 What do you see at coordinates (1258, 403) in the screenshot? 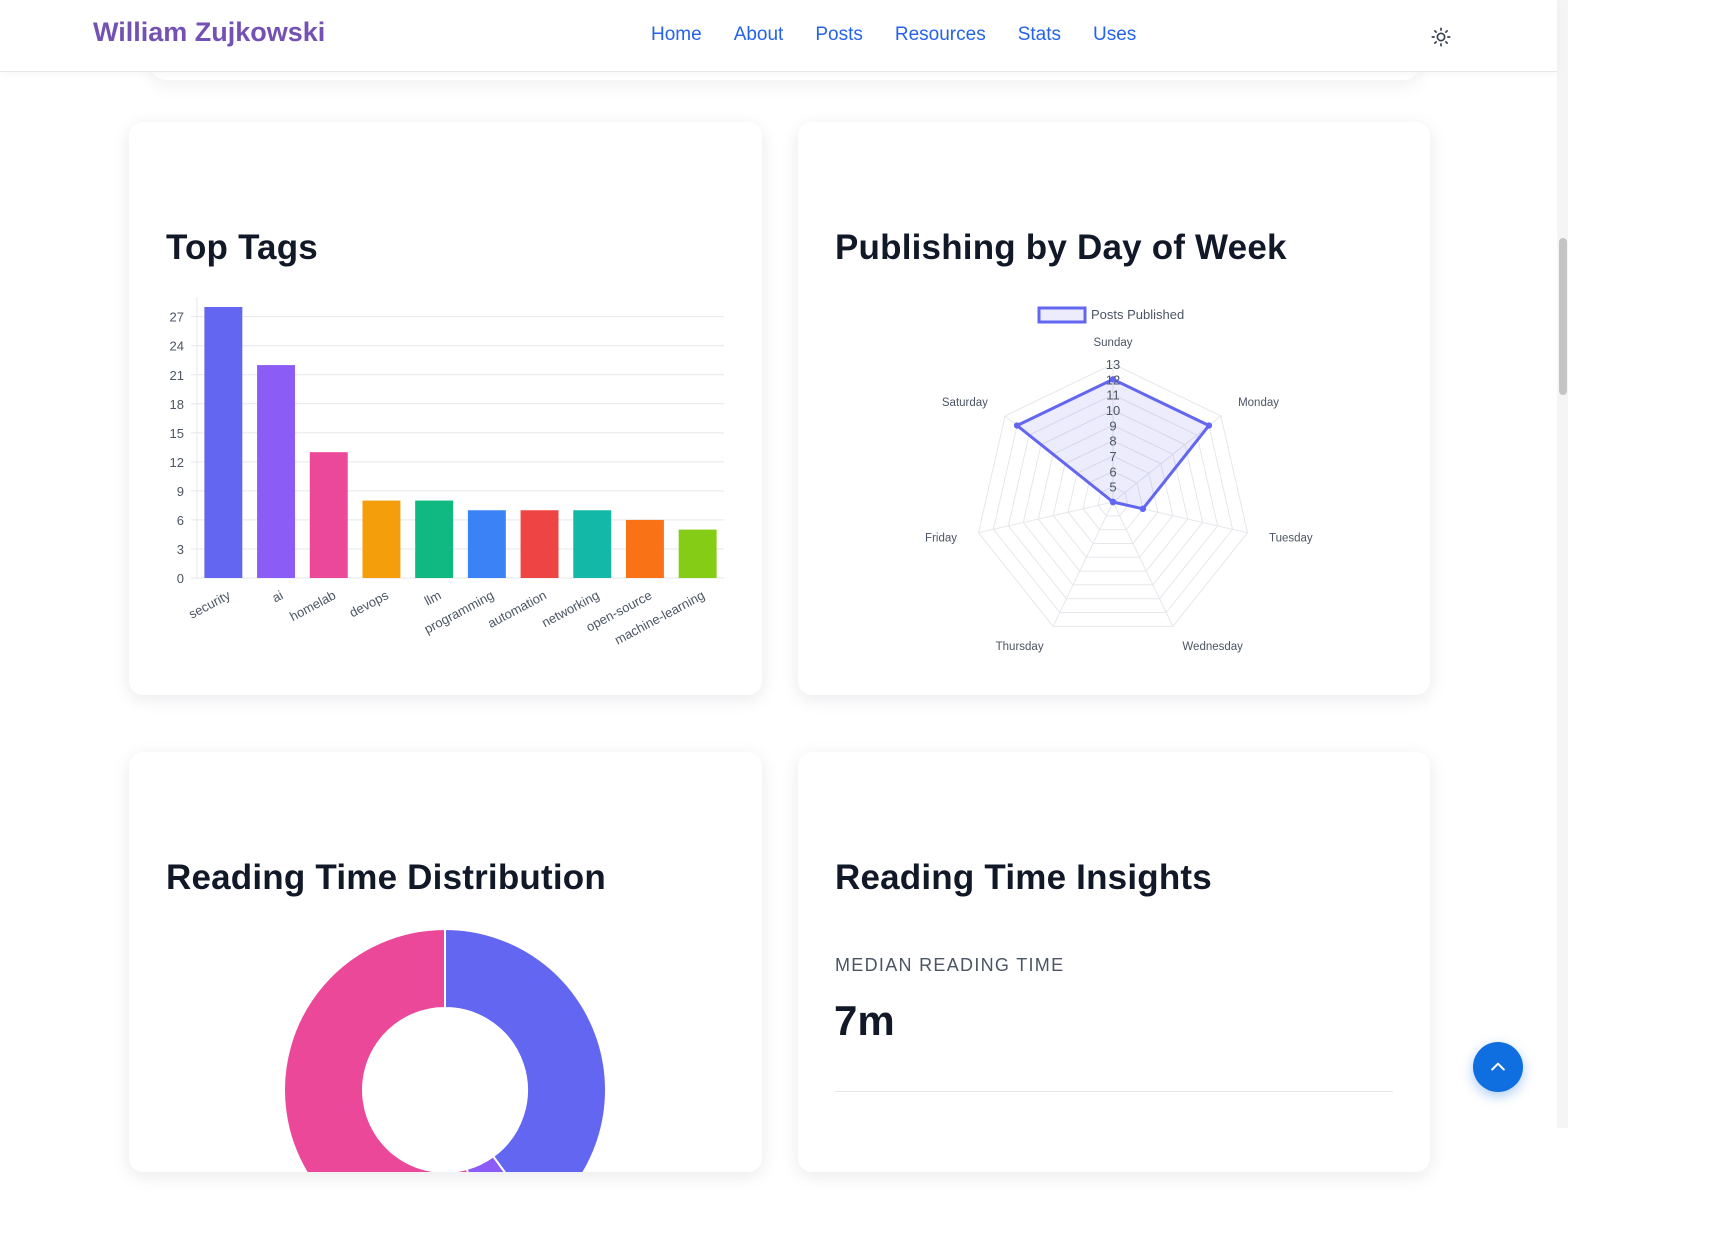
I see `radar-axis-label: Monday` at bounding box center [1258, 403].